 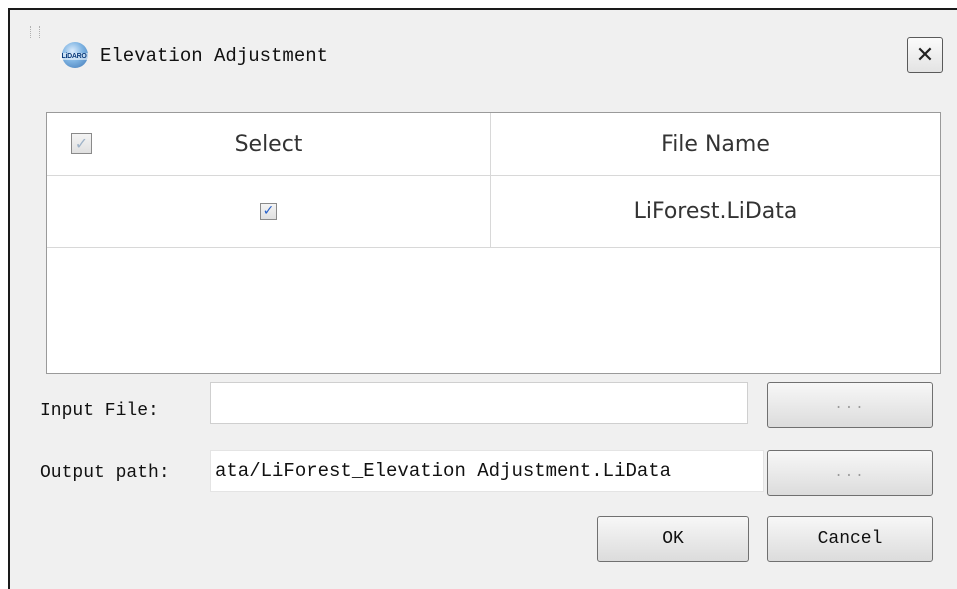 What do you see at coordinates (493, 211) in the screenshot?
I see `table-row: ✓ LiForest.LiData` at bounding box center [493, 211].